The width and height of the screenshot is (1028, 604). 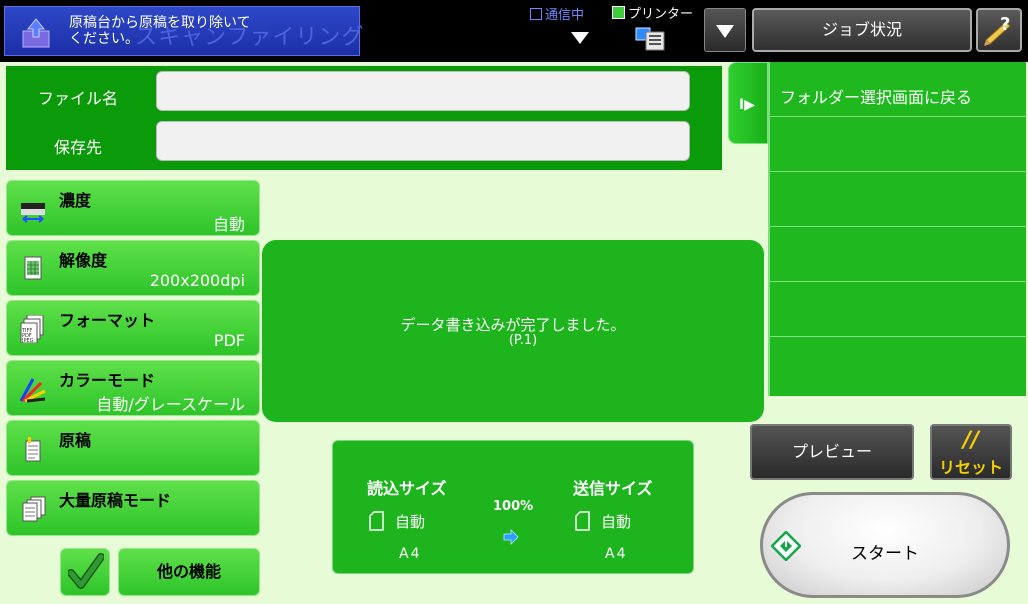 What do you see at coordinates (133, 448) in the screenshot?
I see `original-button: 原稿` at bounding box center [133, 448].